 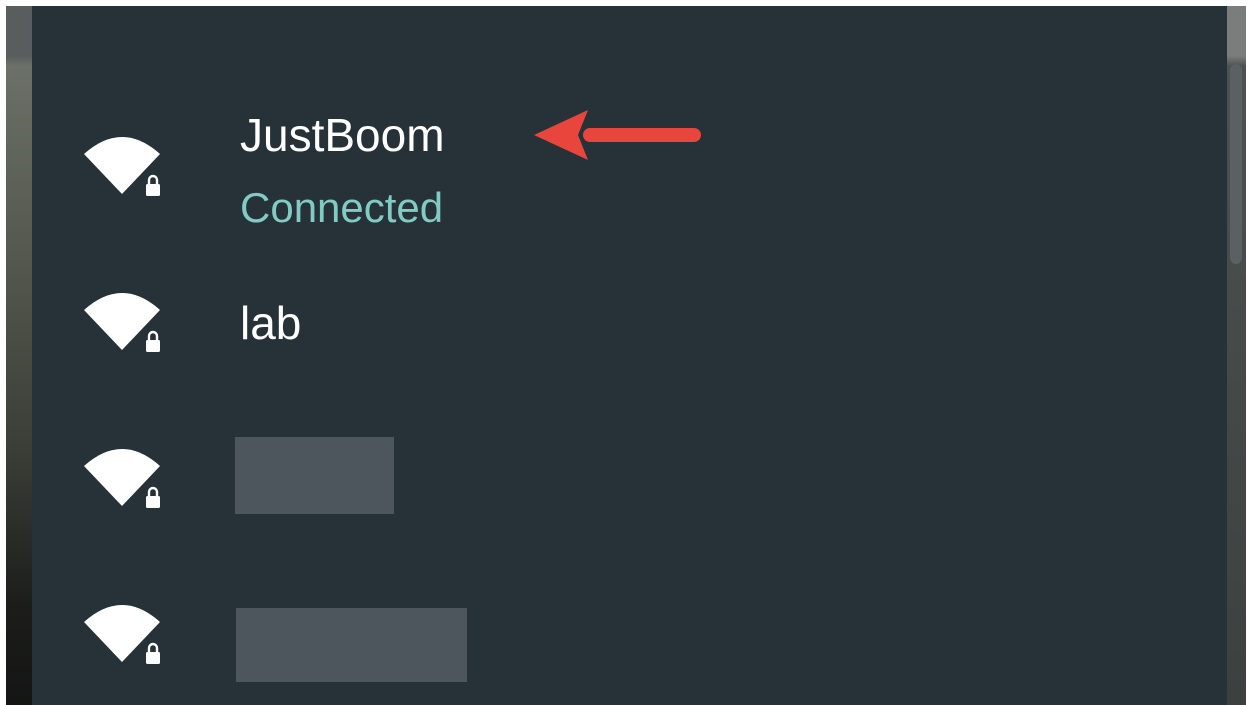 I want to click on scrollbar-thumb, so click(x=1236, y=164).